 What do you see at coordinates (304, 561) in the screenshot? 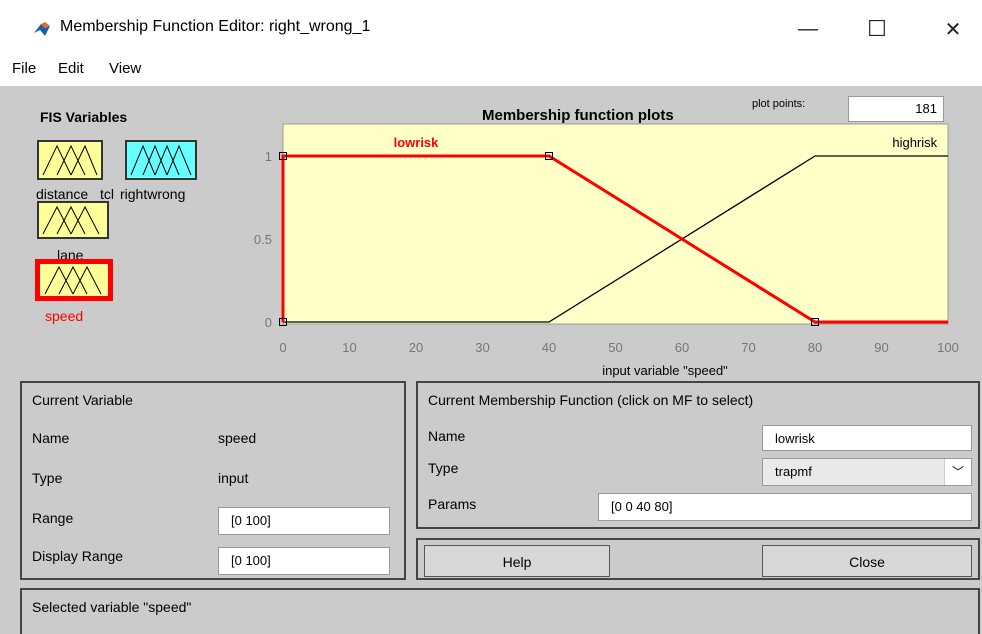
I see `display-range-input: [0 100]` at bounding box center [304, 561].